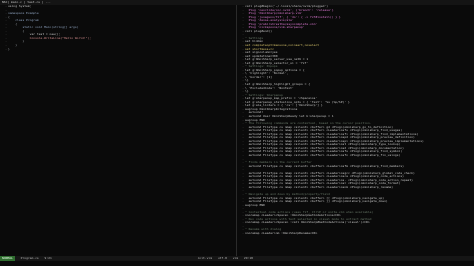 The width and height of the screenshot is (474, 266). What do you see at coordinates (23, 21) in the screenshot?
I see `code-text: class Program` at bounding box center [23, 21].